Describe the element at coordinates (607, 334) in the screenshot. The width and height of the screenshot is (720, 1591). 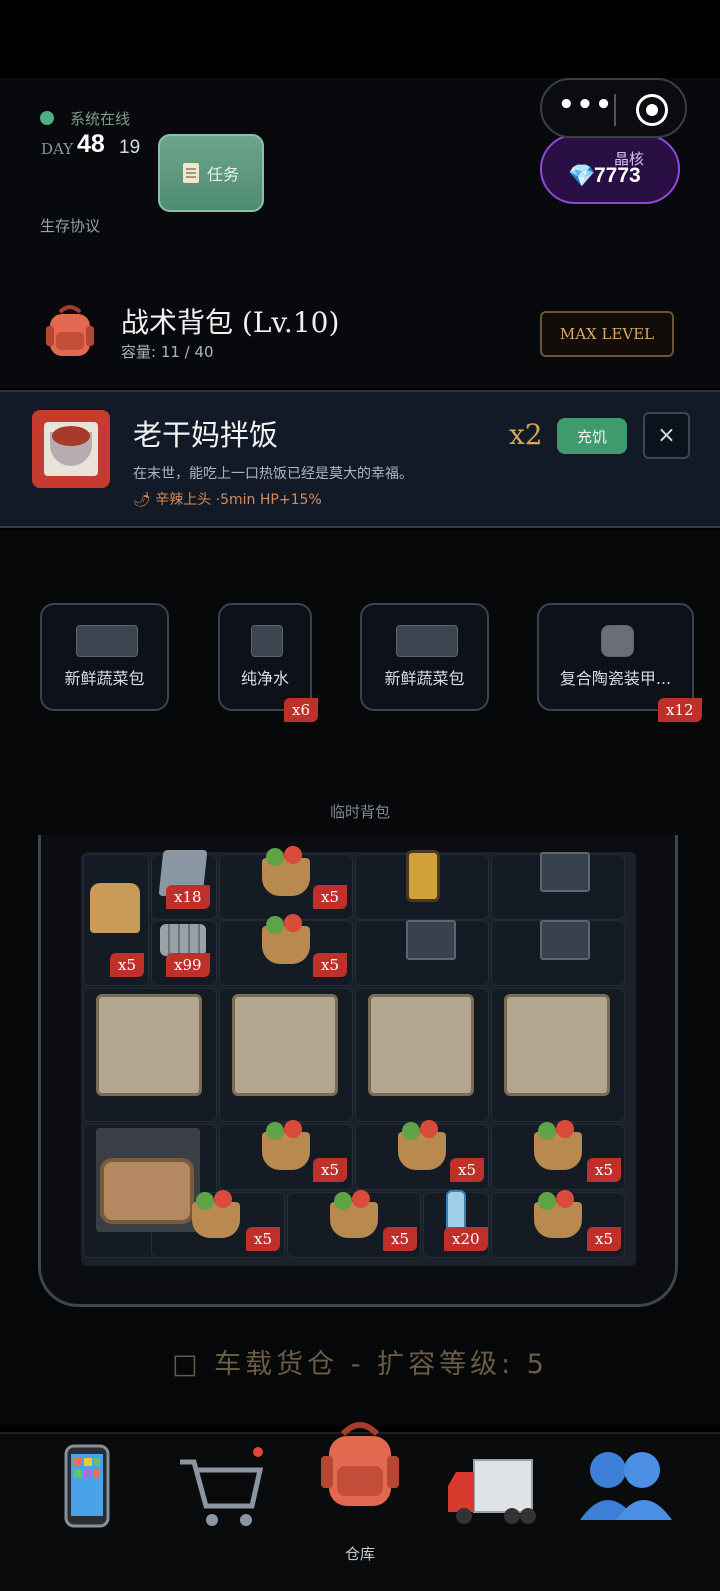
I see `max-level-button: MAX LEVEL` at that location.